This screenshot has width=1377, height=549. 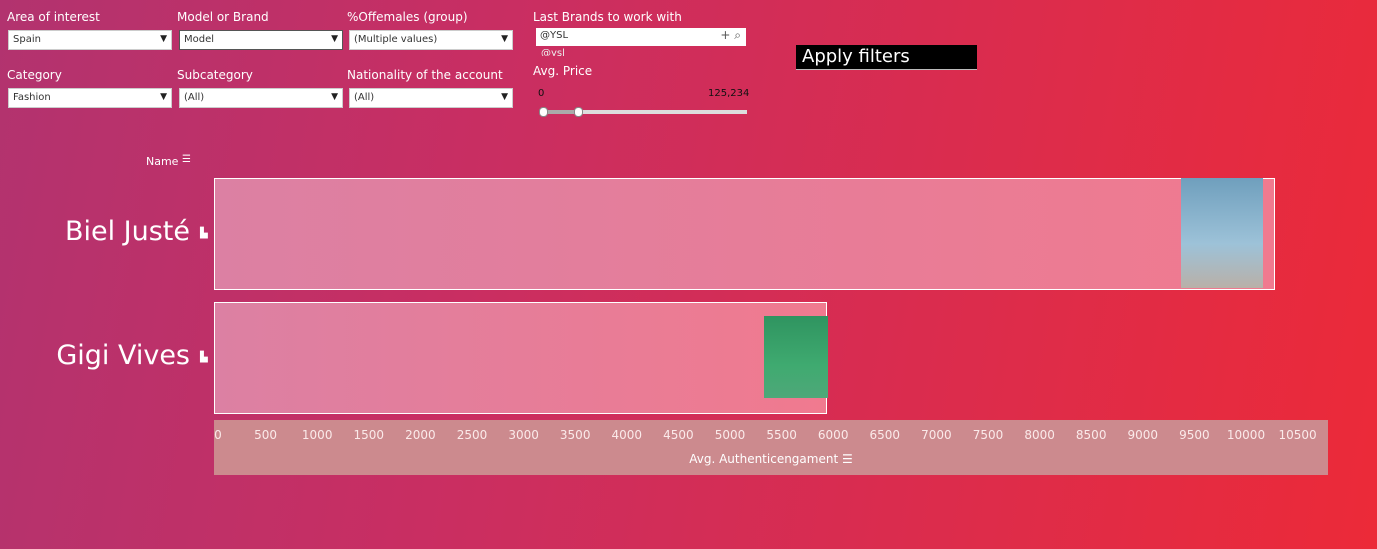 I want to click on females-dropdown: (Multiple values) ▼, so click(x=431, y=40).